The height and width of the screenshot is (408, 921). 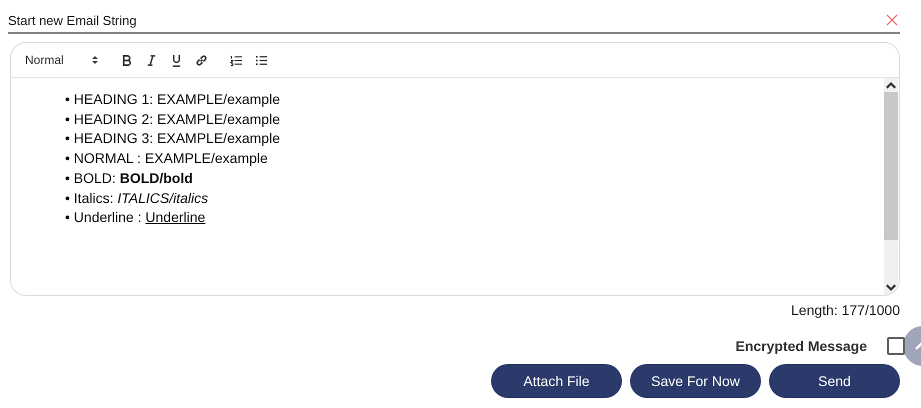 What do you see at coordinates (61, 60) in the screenshot?
I see `format-dropdown: Normal` at bounding box center [61, 60].